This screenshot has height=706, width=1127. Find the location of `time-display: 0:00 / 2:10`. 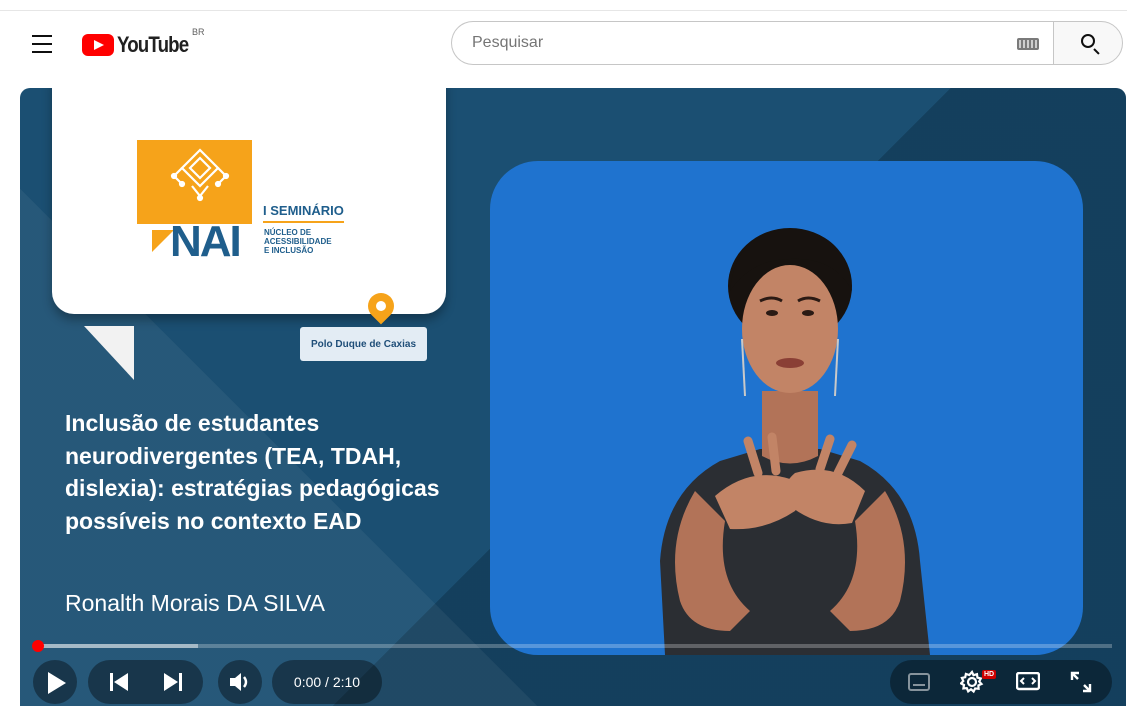

time-display: 0:00 / 2:10 is located at coordinates (327, 682).